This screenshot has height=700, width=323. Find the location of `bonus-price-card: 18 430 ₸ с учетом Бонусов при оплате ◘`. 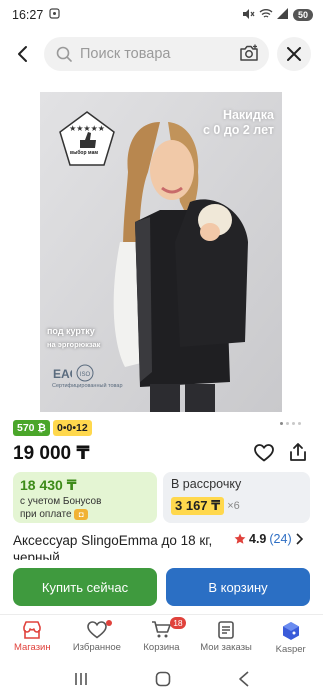

bonus-price-card: 18 430 ₸ с учетом Бонусов при оплате ◘ is located at coordinates (85, 497).